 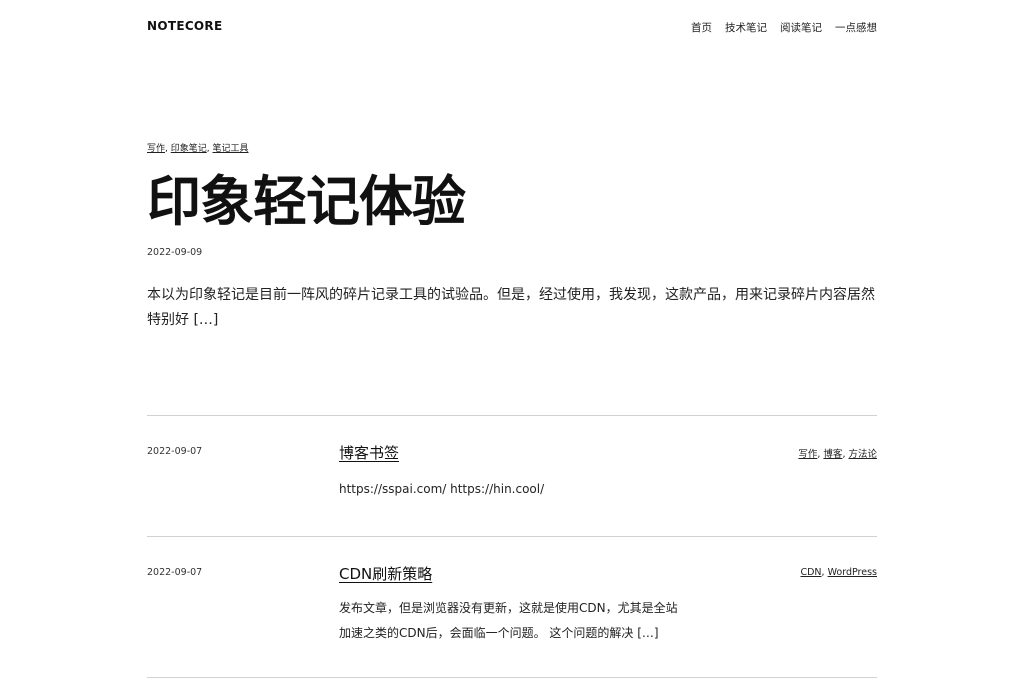 What do you see at coordinates (862, 454) in the screenshot?
I see `category-link: 方法论` at bounding box center [862, 454].